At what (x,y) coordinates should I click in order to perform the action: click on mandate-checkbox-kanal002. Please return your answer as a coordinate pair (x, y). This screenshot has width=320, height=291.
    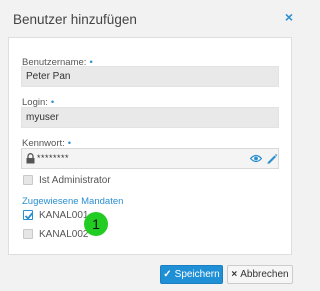
    Looking at the image, I should click on (28, 234).